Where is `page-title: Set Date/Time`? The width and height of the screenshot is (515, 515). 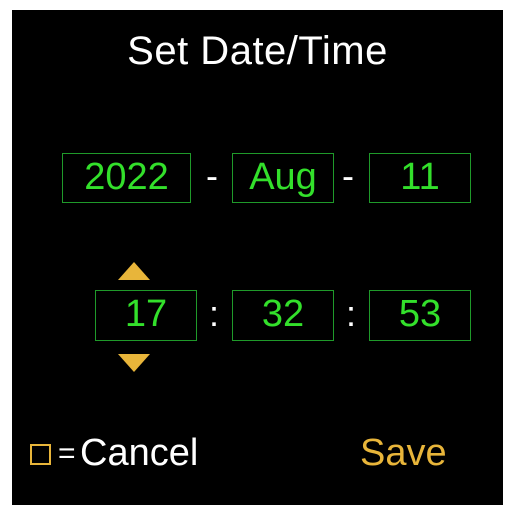 page-title: Set Date/Time is located at coordinates (257, 51).